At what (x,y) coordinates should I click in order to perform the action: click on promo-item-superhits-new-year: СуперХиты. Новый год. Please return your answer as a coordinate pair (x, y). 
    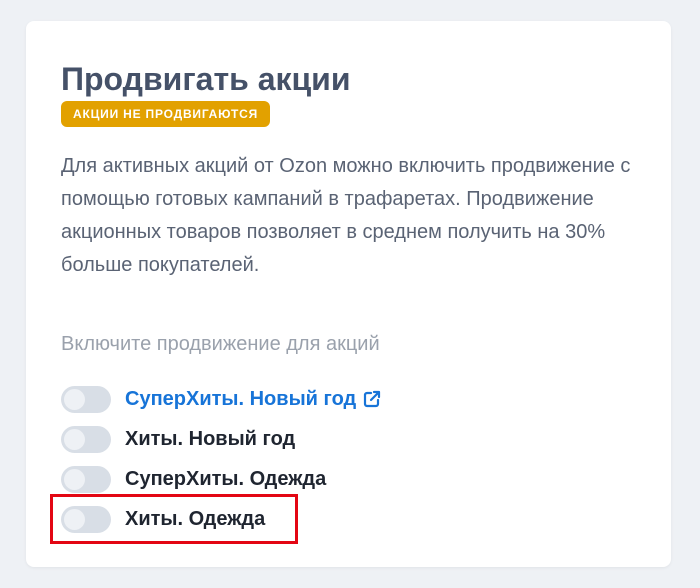
    Looking at the image, I should click on (221, 399).